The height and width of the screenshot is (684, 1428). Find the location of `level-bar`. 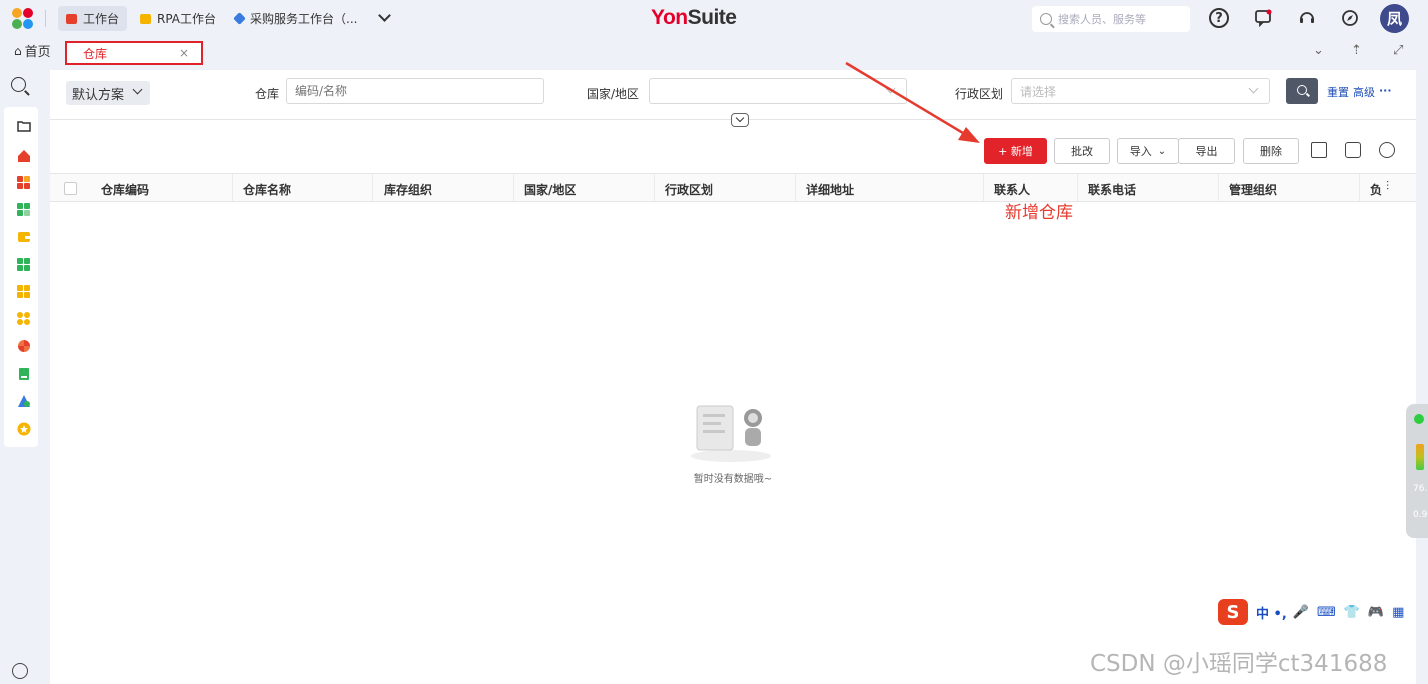

level-bar is located at coordinates (1420, 457).